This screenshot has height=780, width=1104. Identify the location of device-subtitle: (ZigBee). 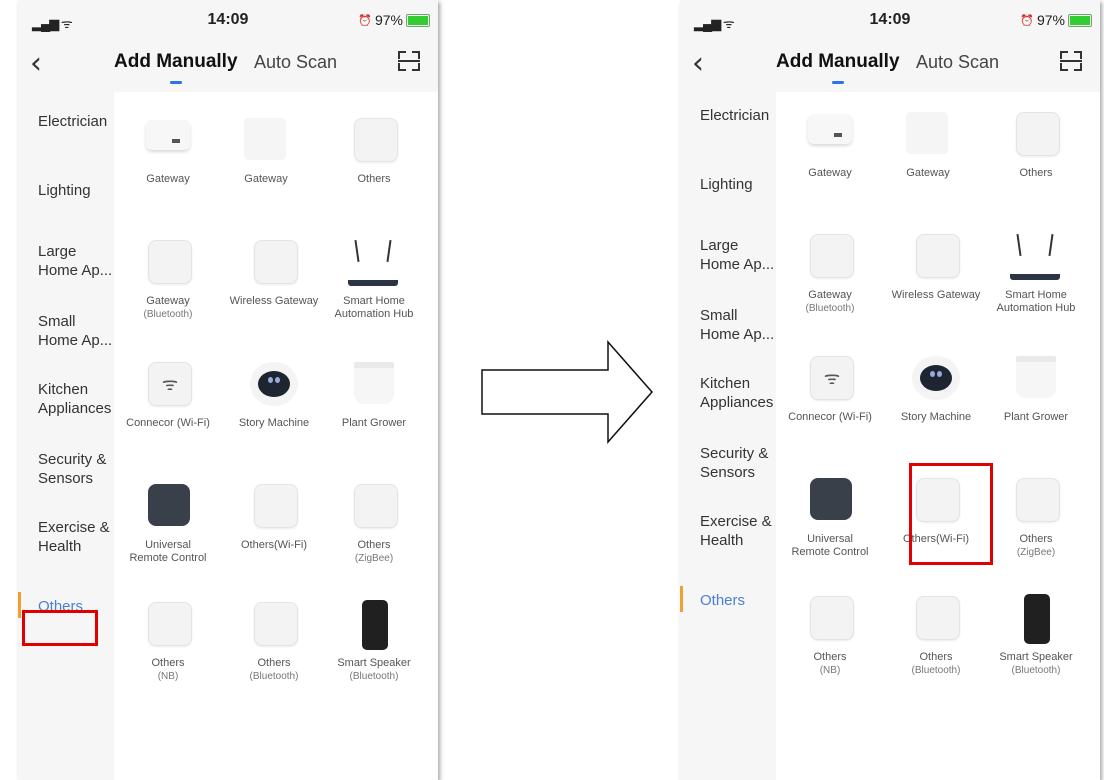
(1036, 552).